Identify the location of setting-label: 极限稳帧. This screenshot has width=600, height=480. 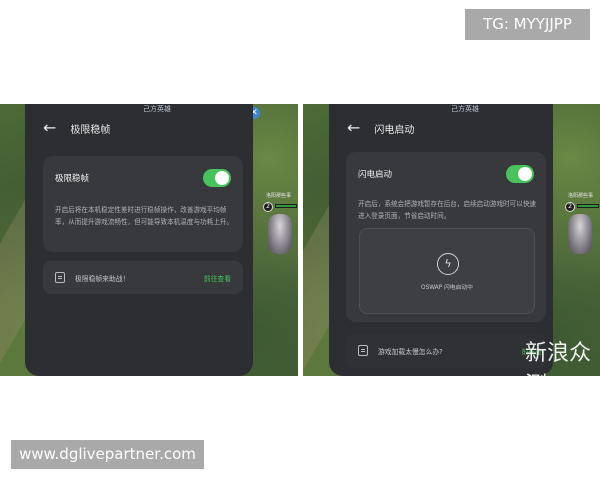
(72, 179).